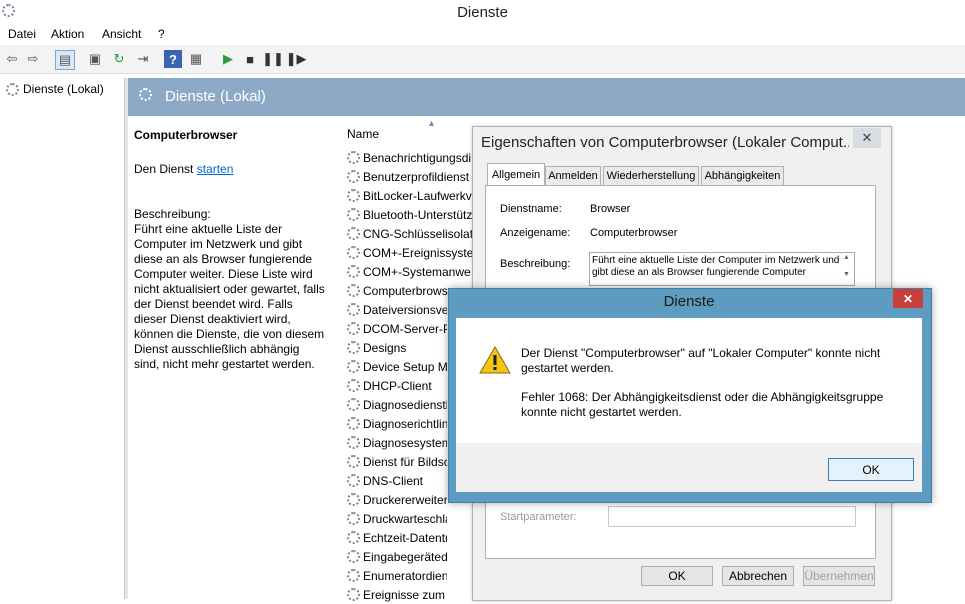 Image resolution: width=965 pixels, height=604 pixels. Describe the element at coordinates (65, 60) in the screenshot. I see `console-tree-icon: ▤` at that location.